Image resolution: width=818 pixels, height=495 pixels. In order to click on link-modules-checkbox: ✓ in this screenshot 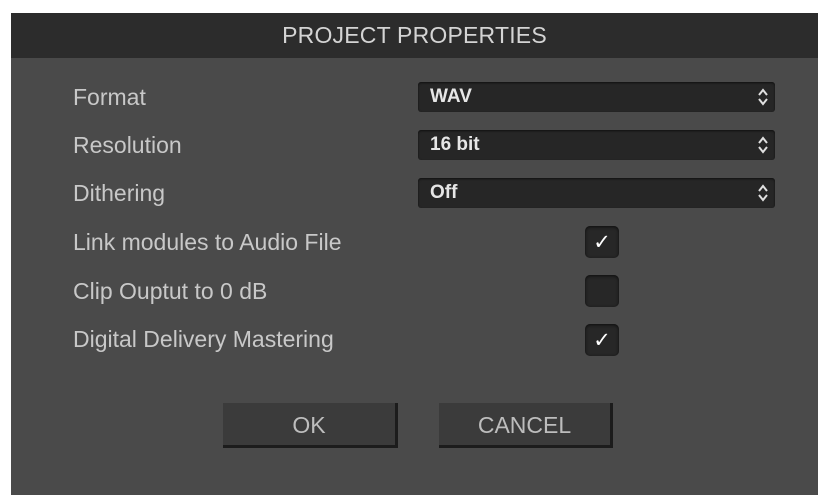, I will do `click(602, 242)`.